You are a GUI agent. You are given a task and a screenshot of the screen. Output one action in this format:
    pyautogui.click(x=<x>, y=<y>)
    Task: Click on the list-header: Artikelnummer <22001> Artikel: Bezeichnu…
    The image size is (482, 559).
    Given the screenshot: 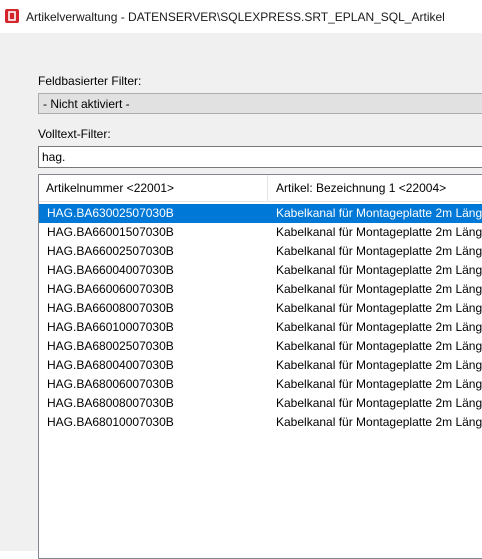 What is the action you would take?
    pyautogui.click(x=260, y=188)
    